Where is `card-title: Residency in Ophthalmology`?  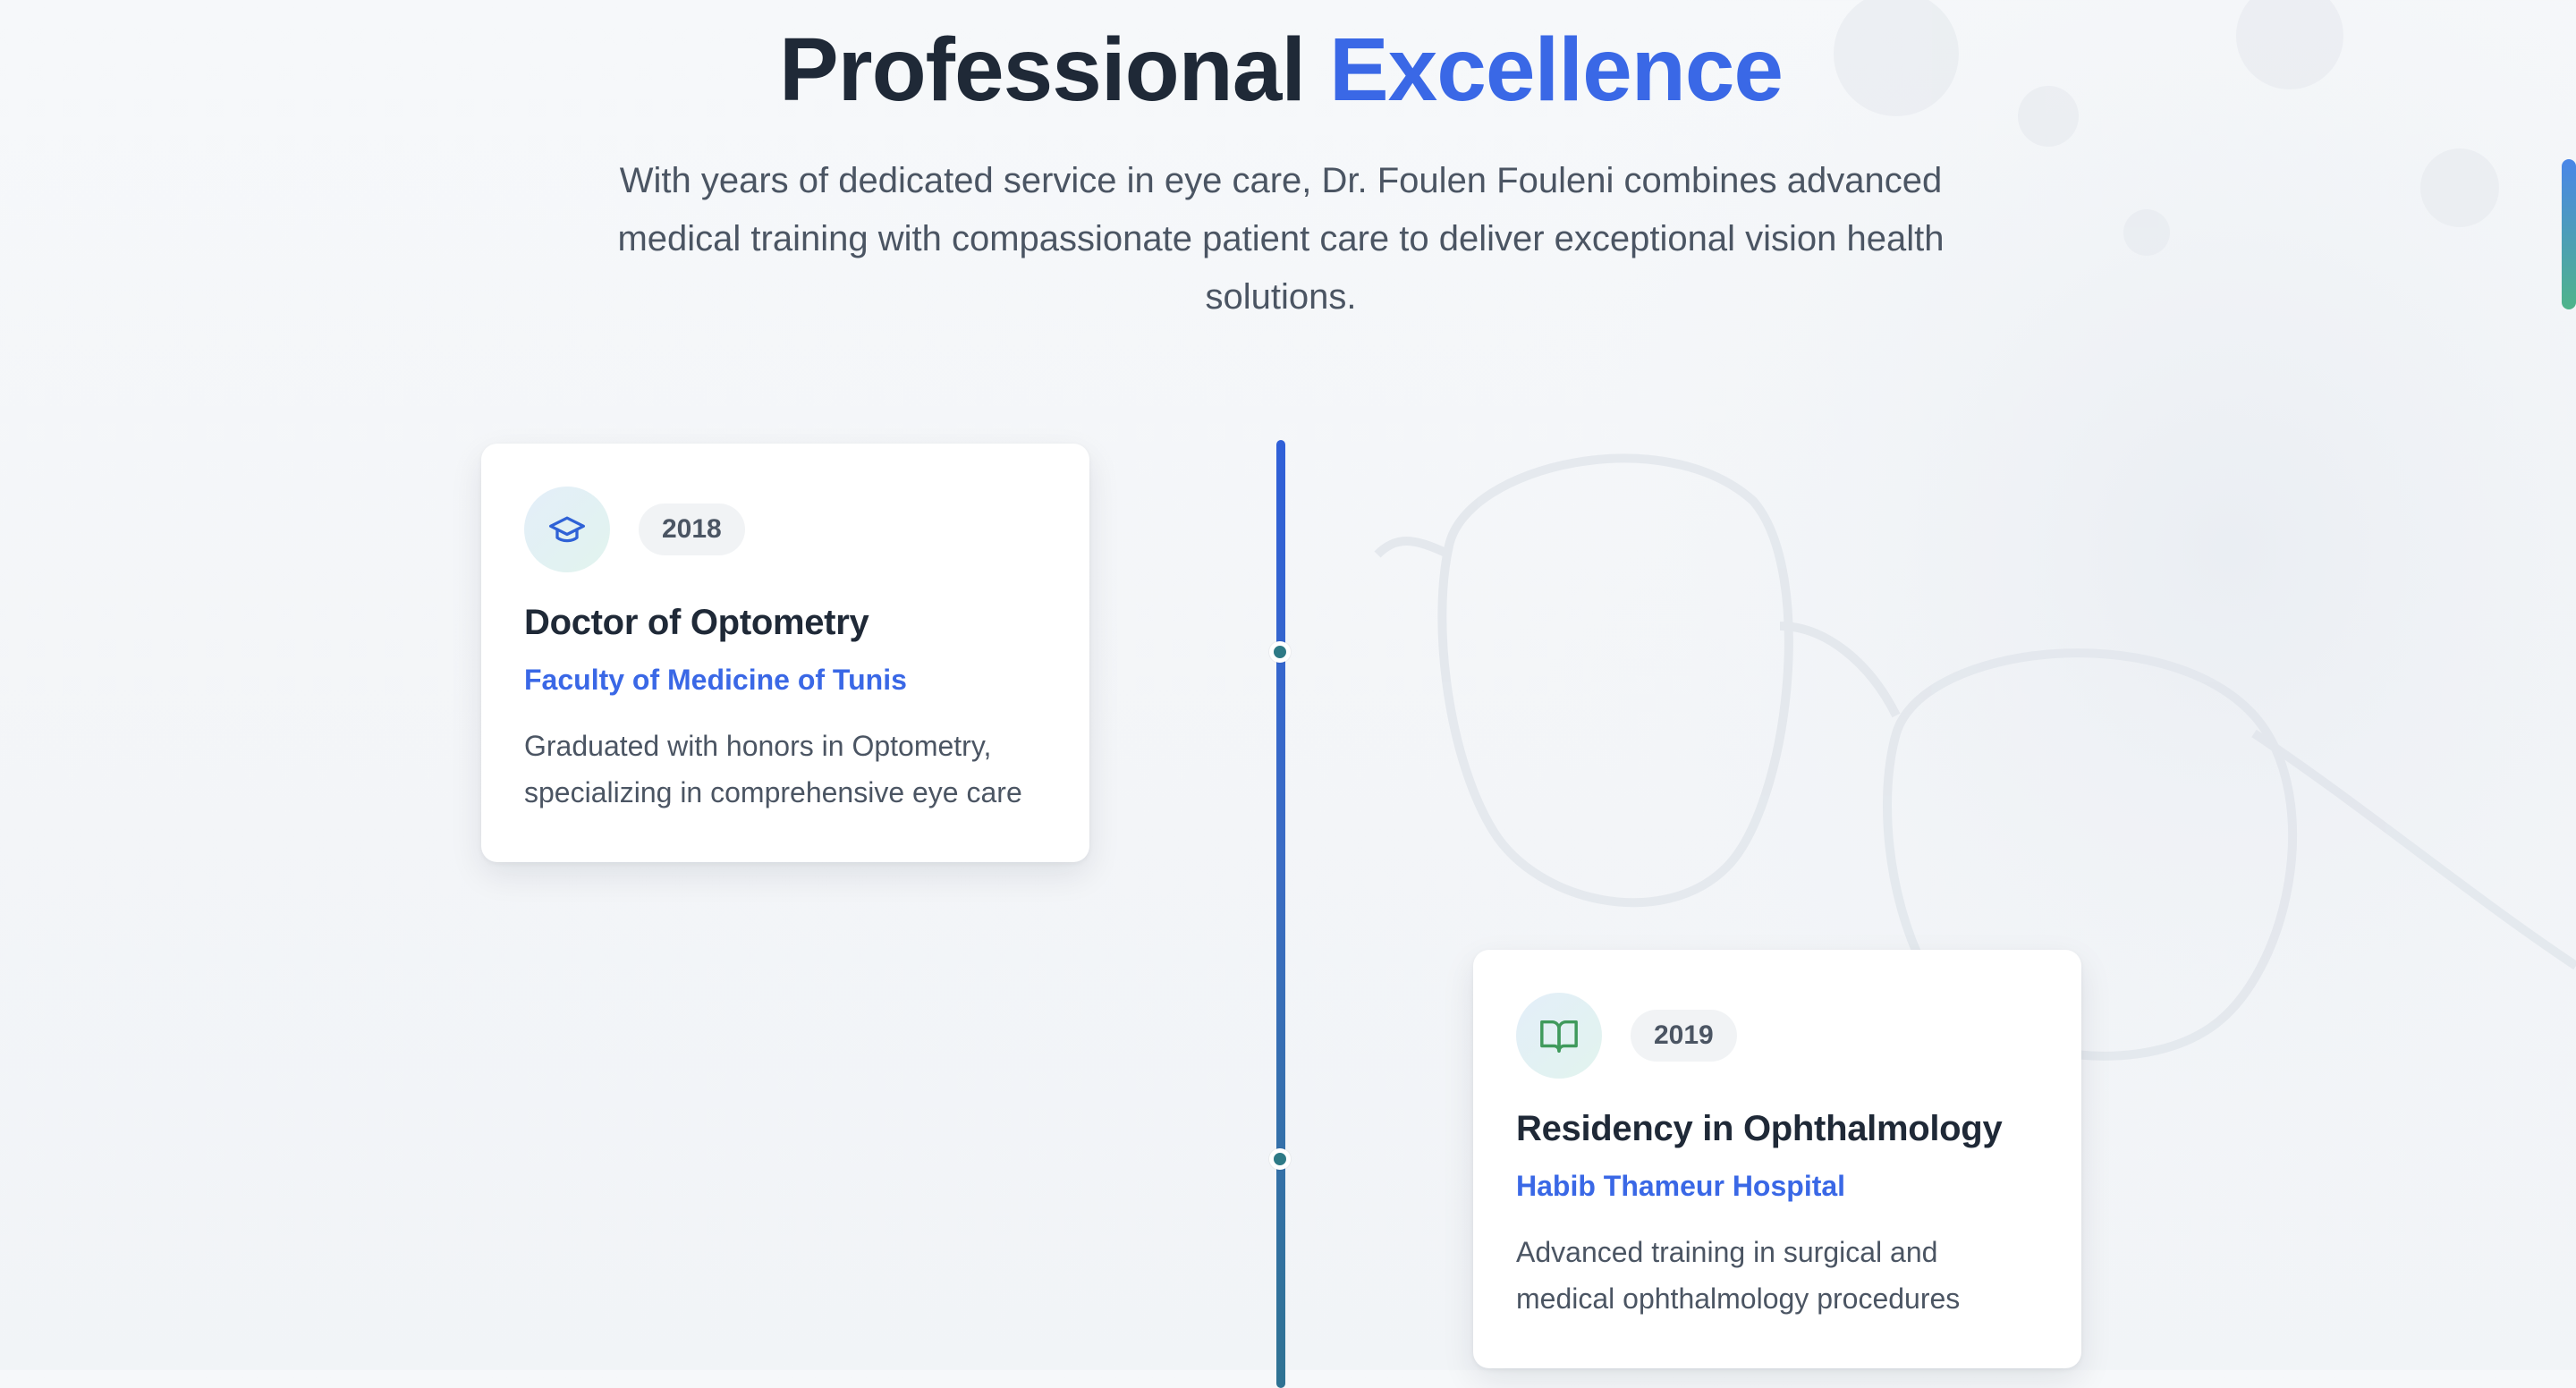 card-title: Residency in Ophthalmology is located at coordinates (1759, 1129).